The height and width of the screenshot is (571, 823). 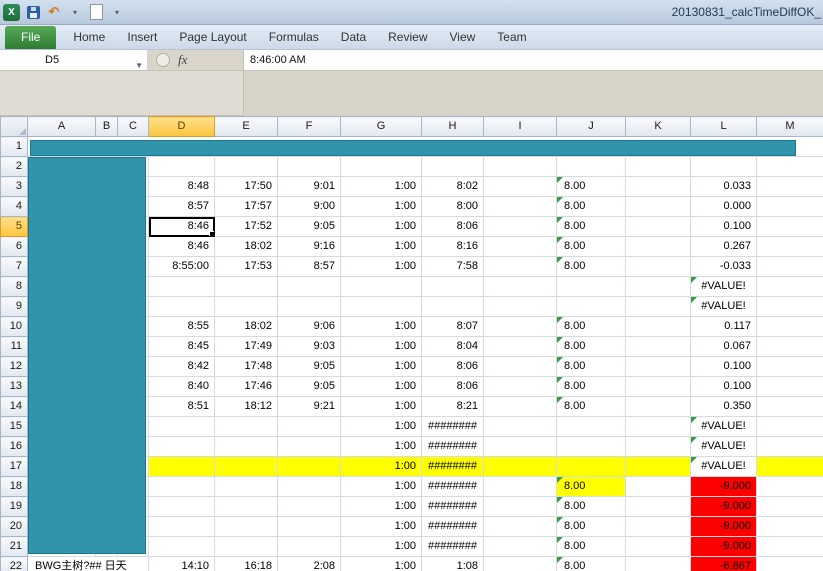 What do you see at coordinates (381, 563) in the screenshot?
I see `cell-G22: 1:00` at bounding box center [381, 563].